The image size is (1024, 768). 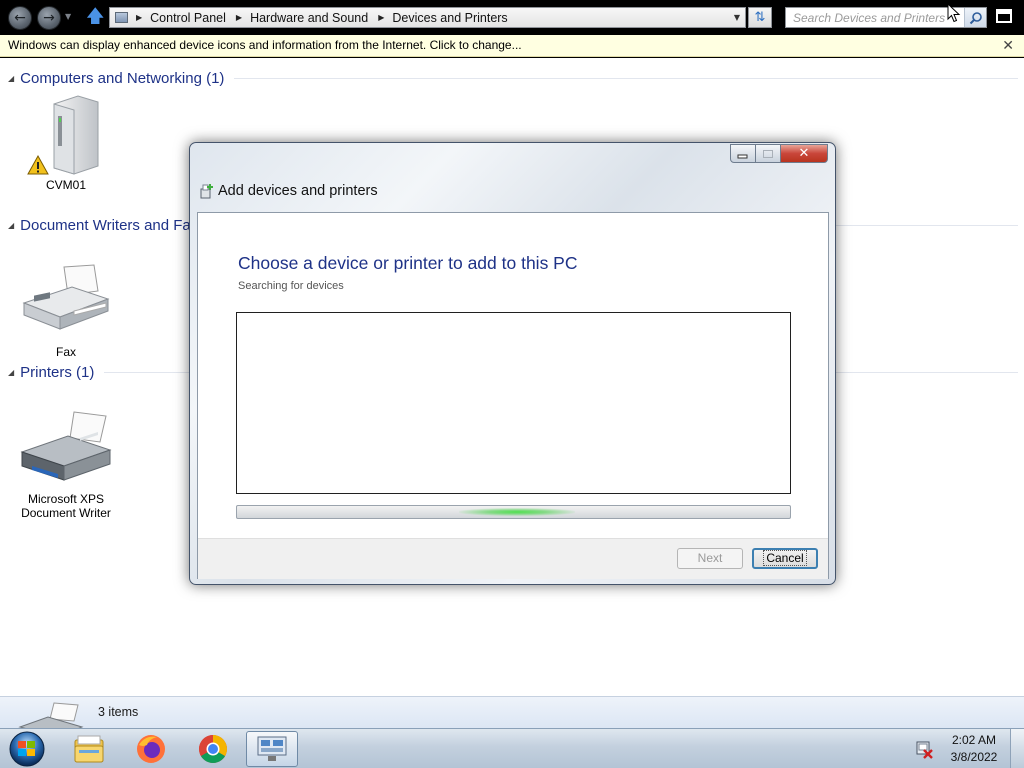 I want to click on group-divider, so click(x=626, y=78).